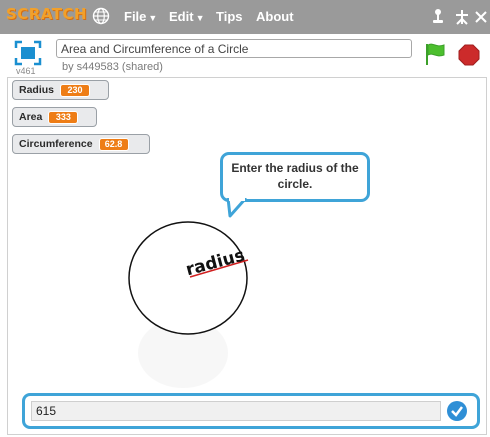  What do you see at coordinates (188, 278) in the screenshot?
I see `circle-sprite: radius` at bounding box center [188, 278].